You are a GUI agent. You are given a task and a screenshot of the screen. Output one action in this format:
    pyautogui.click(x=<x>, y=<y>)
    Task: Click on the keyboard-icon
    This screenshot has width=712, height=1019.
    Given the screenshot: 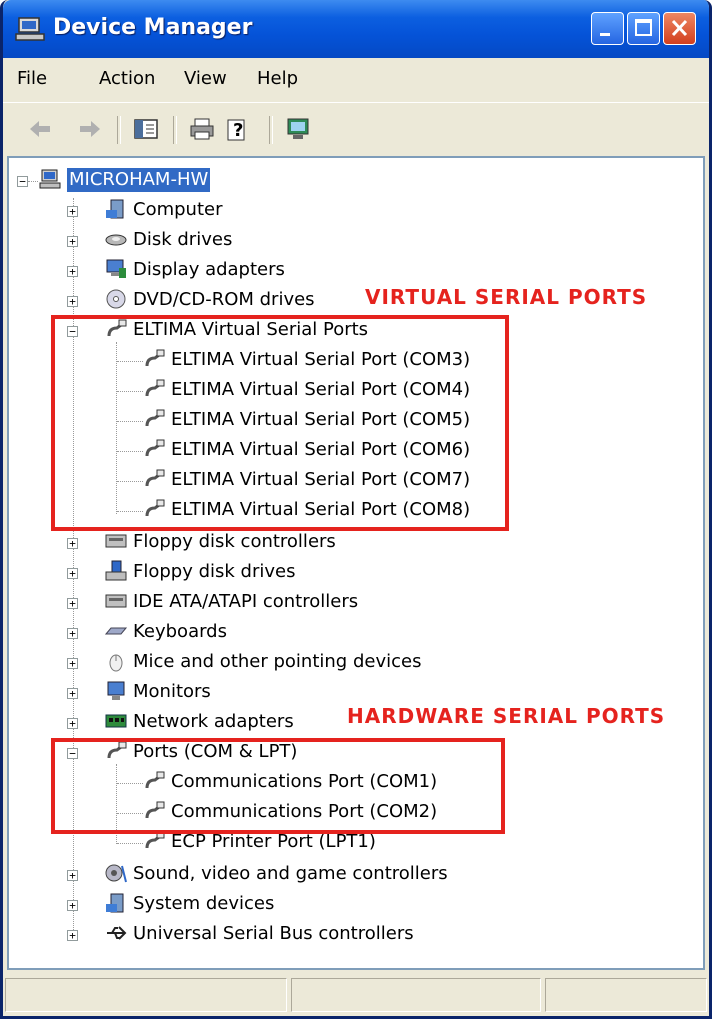 What is the action you would take?
    pyautogui.click(x=116, y=631)
    